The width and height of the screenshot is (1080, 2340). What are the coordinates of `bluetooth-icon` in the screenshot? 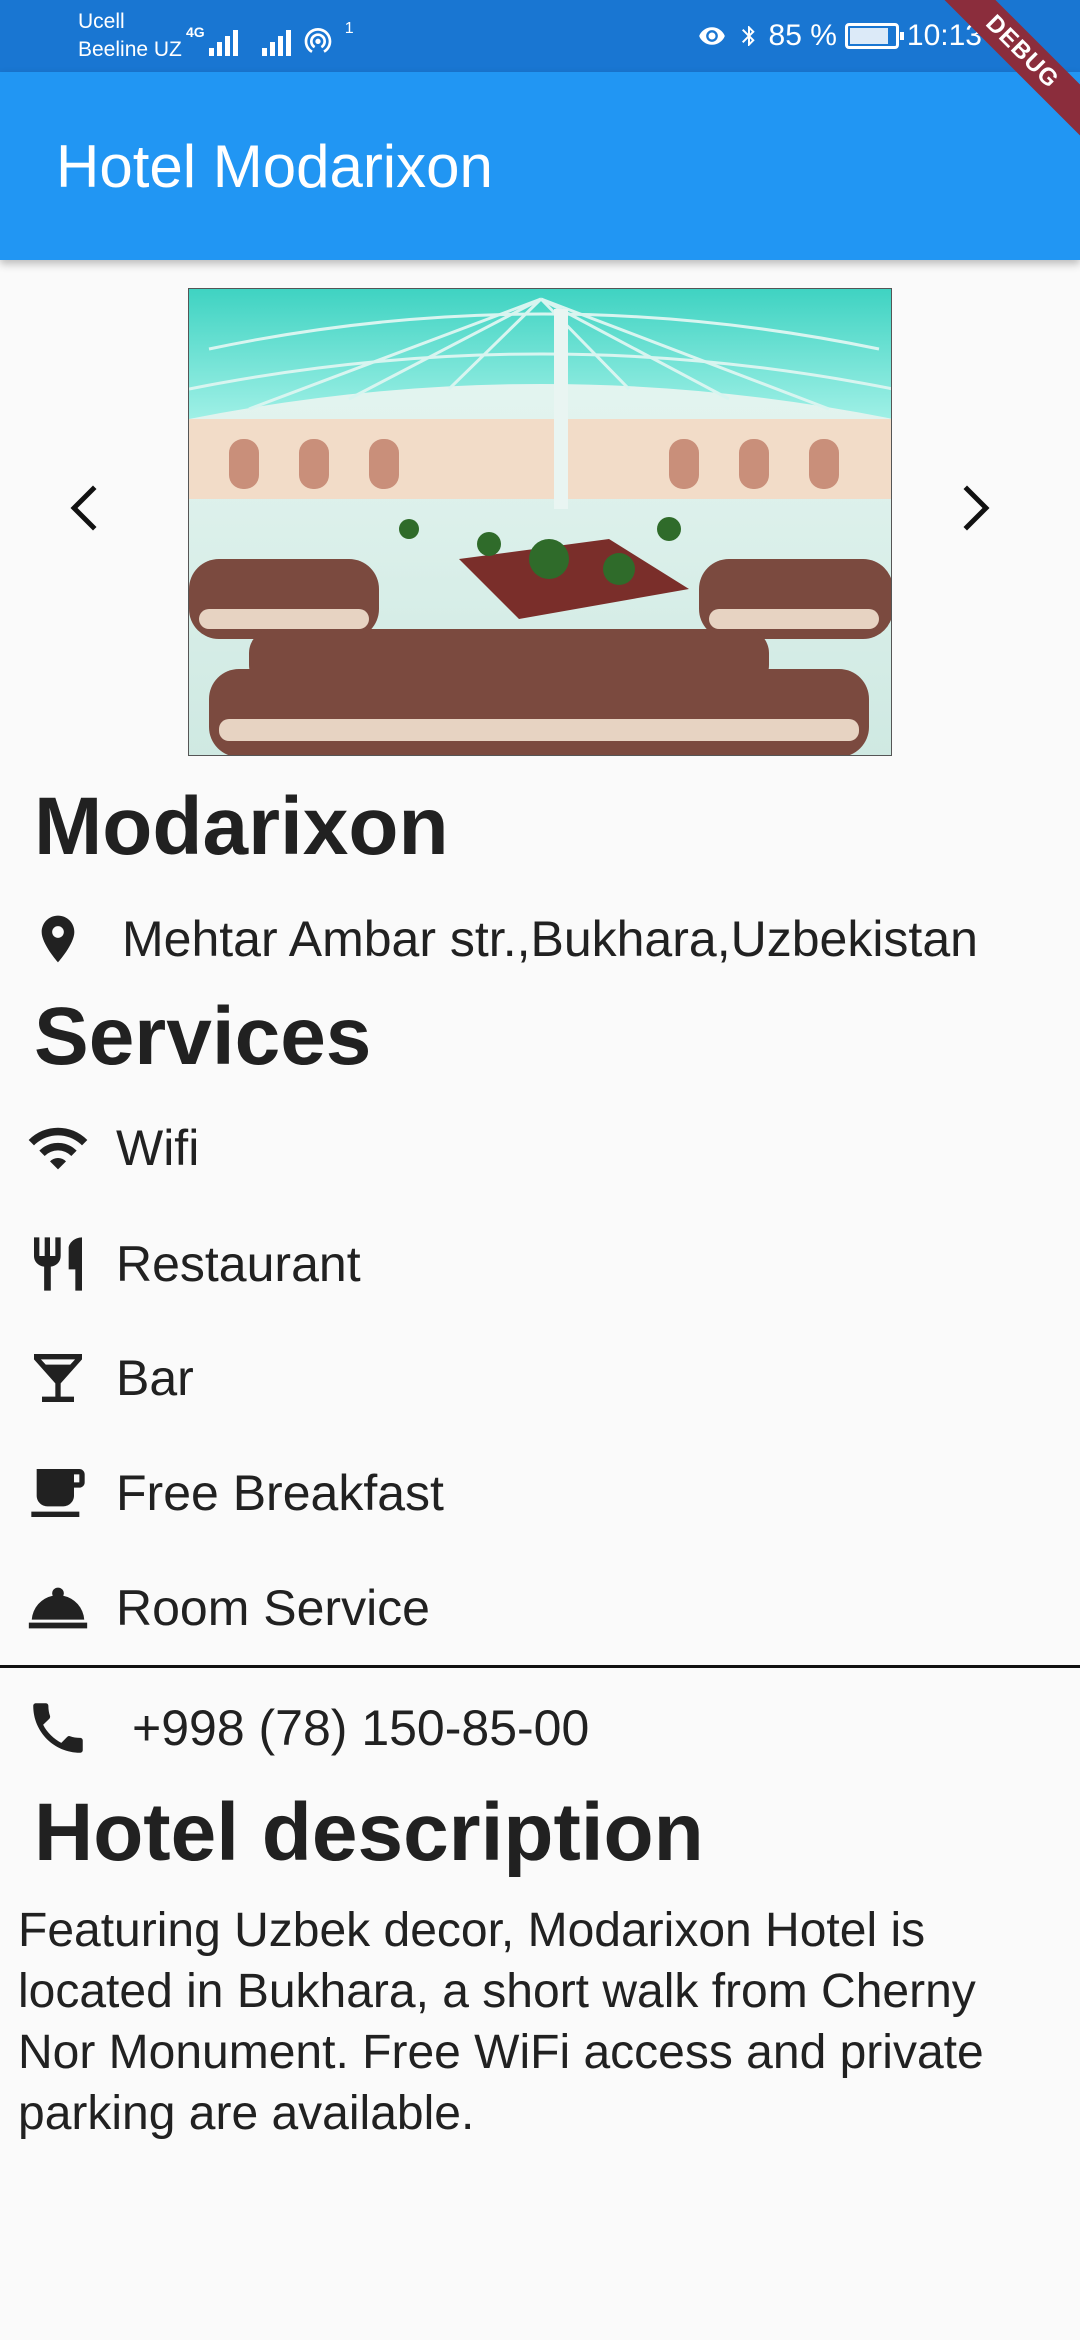 It's located at (748, 36).